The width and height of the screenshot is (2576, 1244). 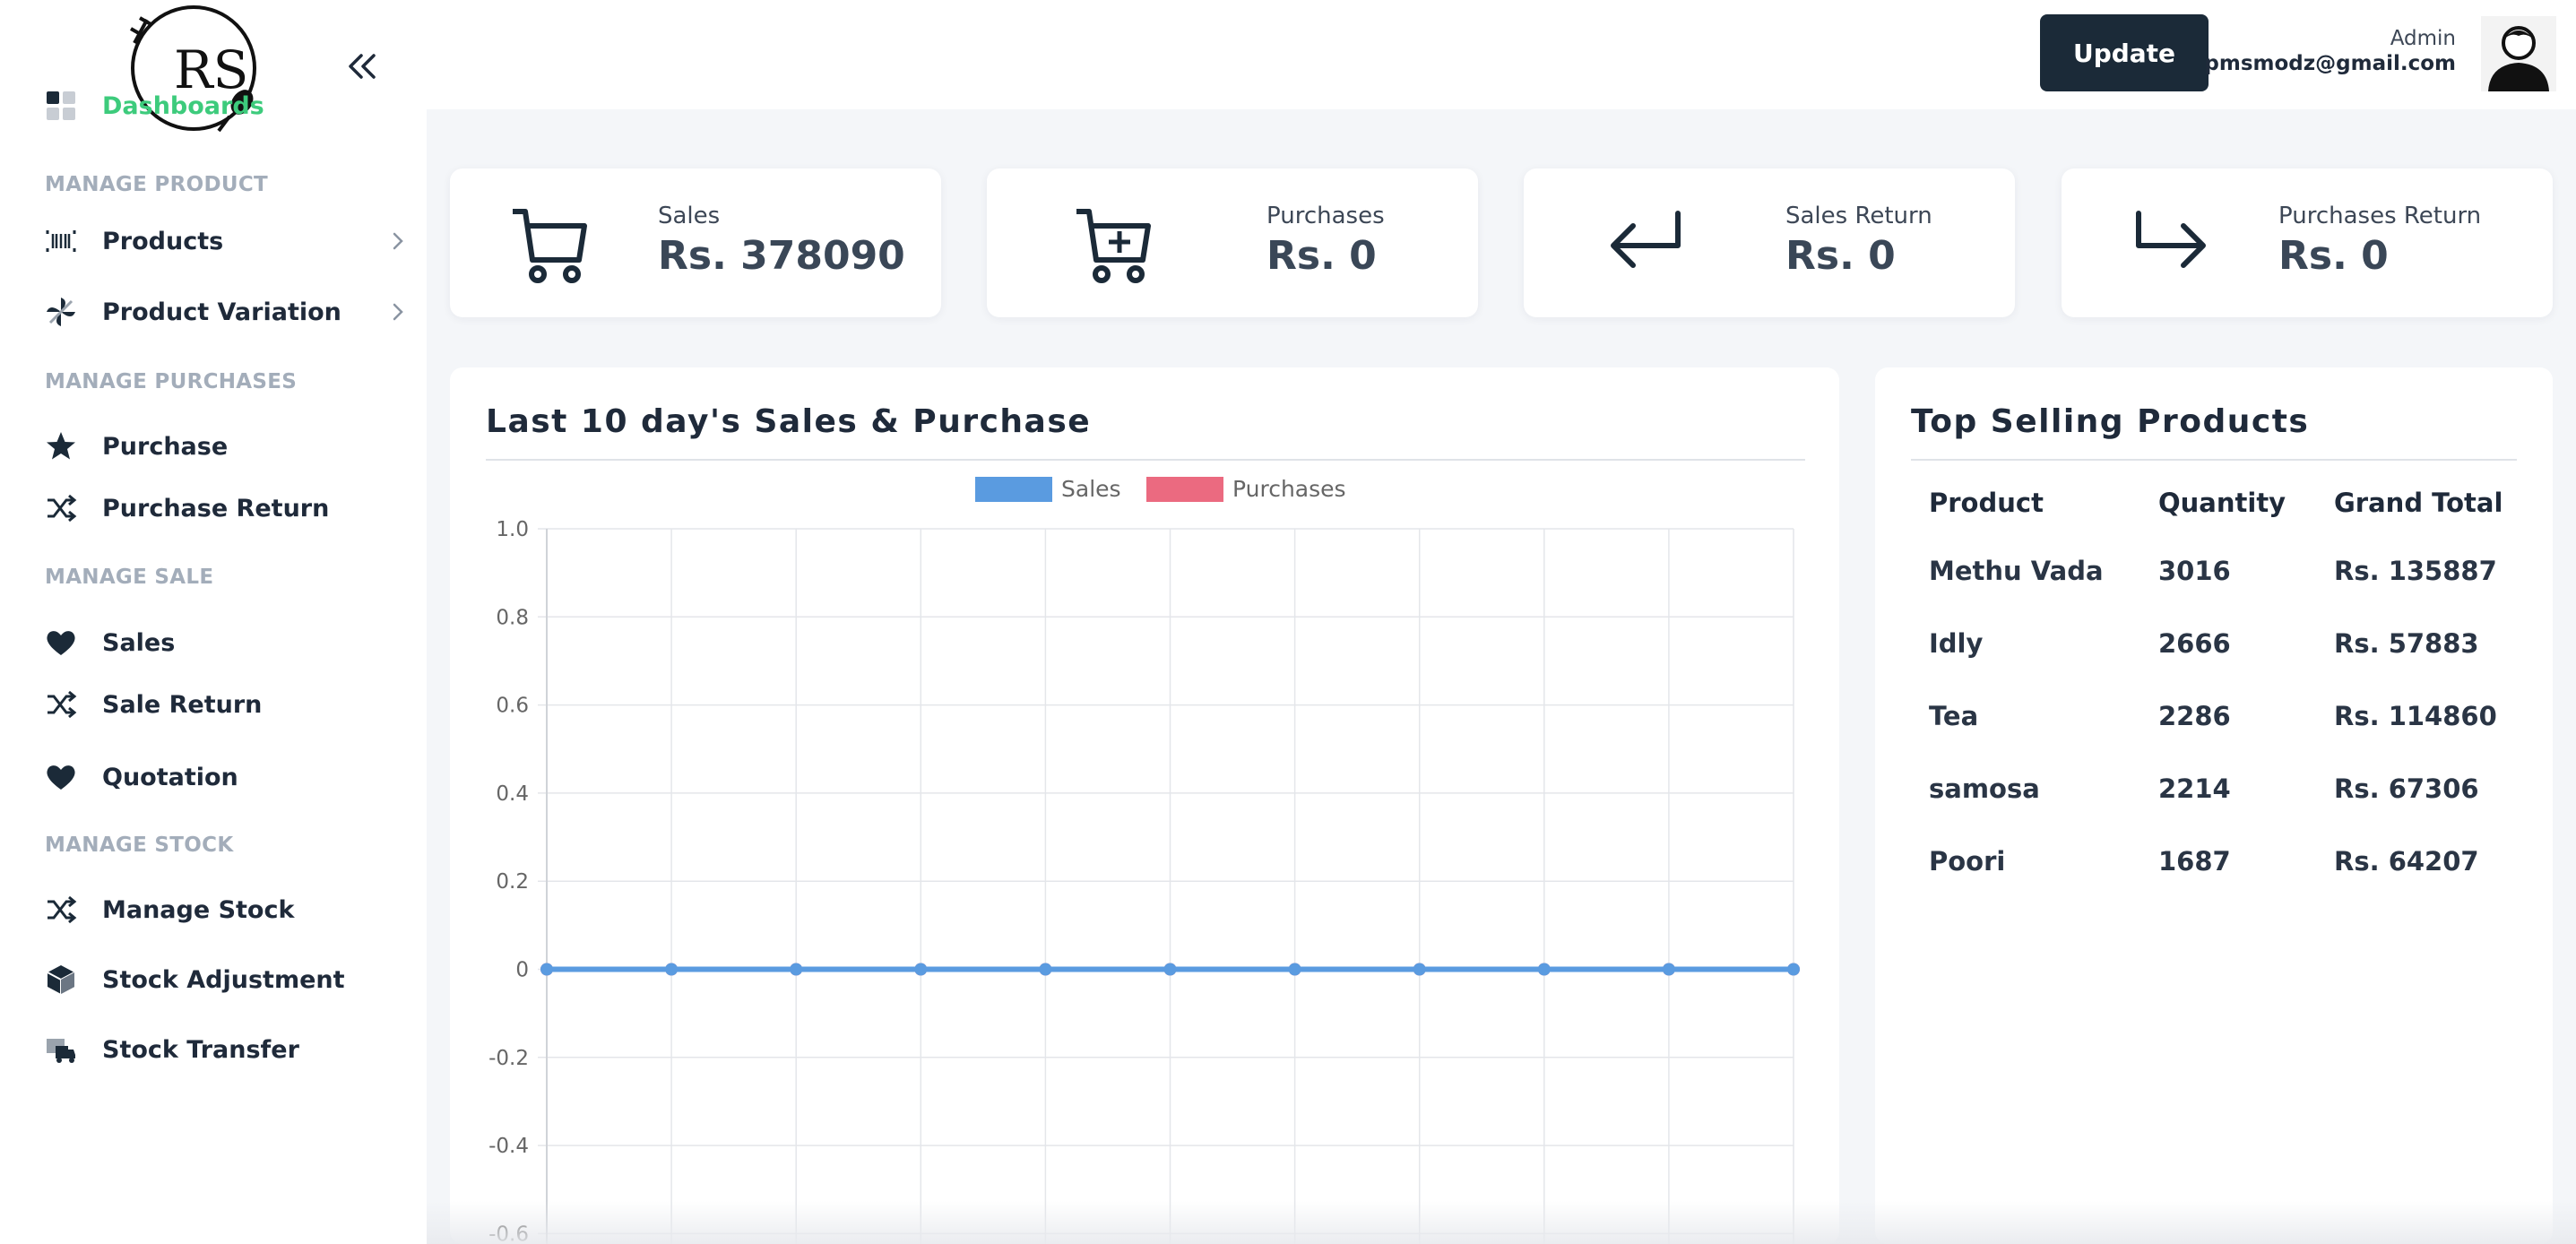 I want to click on table-cell: Rs. 57883, so click(x=2406, y=643).